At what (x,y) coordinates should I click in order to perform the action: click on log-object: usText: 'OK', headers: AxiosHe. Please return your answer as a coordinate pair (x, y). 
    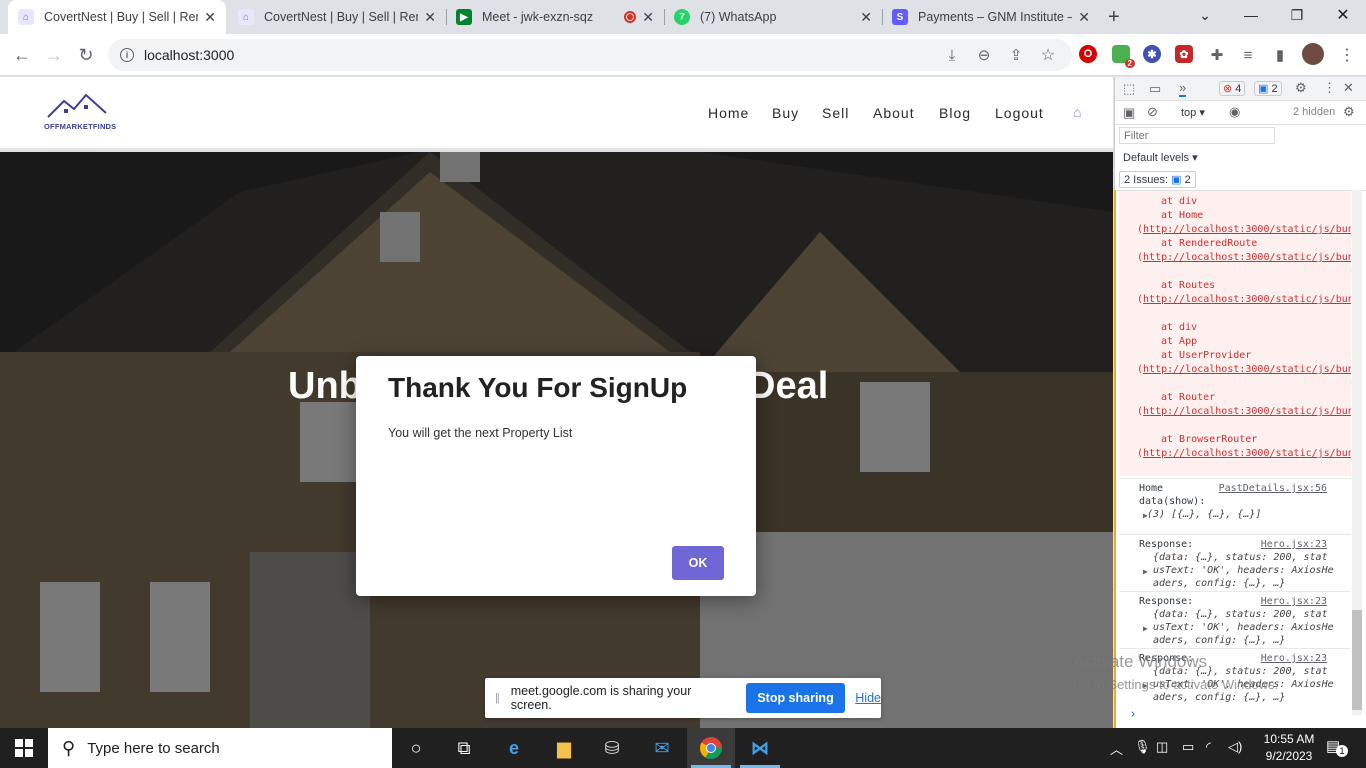
    Looking at the image, I should click on (1243, 570).